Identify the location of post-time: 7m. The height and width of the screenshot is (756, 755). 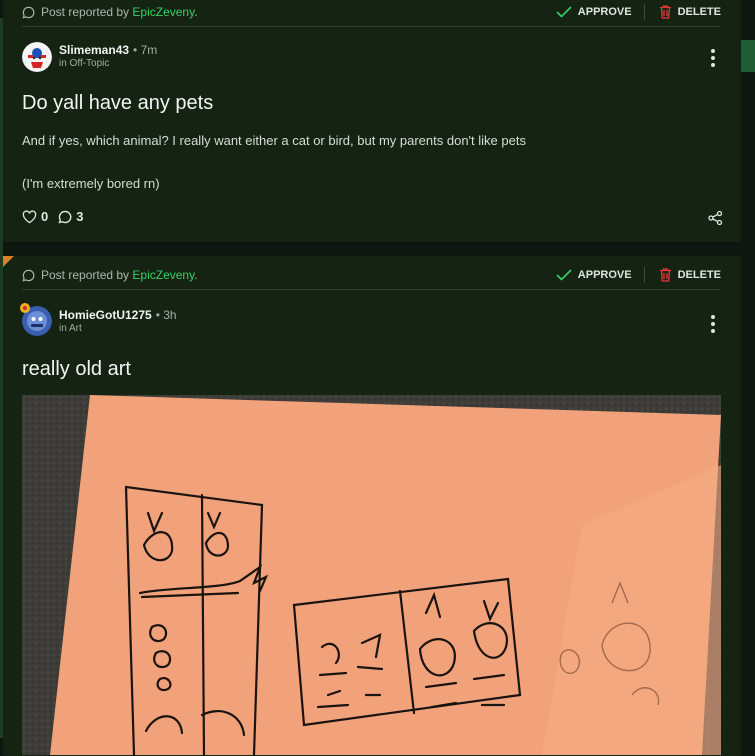
(149, 50).